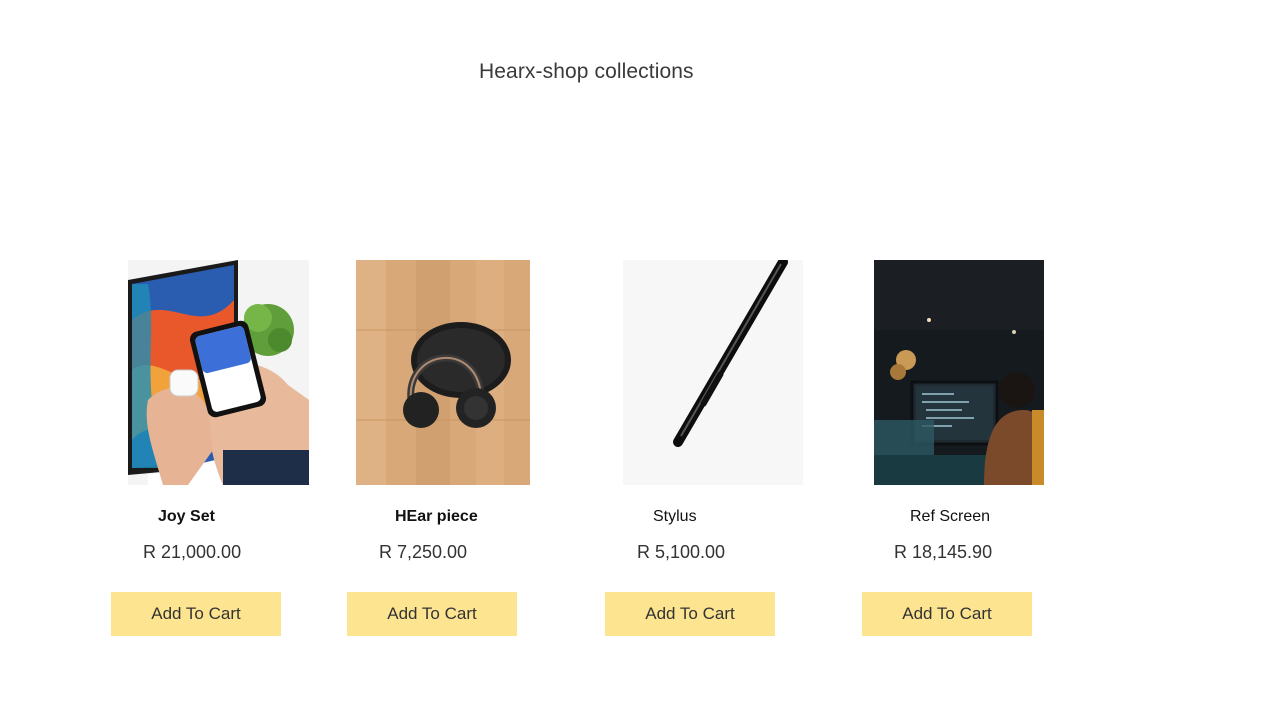 Image resolution: width=1280 pixels, height=720 pixels. I want to click on product-name: Stylus, so click(675, 516).